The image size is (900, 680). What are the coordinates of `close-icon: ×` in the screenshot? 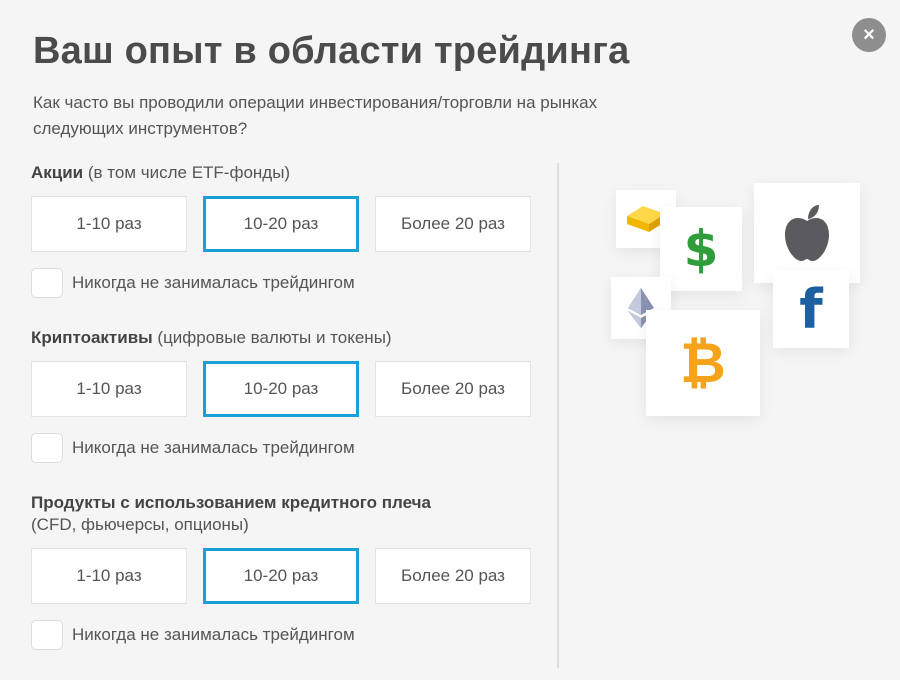 It's located at (869, 35).